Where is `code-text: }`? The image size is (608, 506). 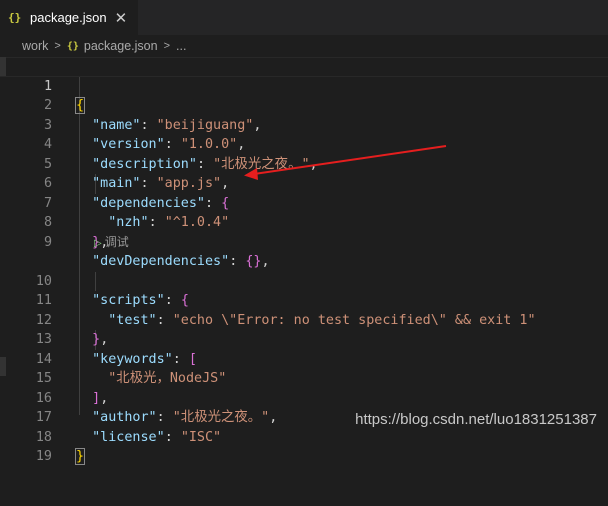
code-text: } is located at coordinates (80, 456).